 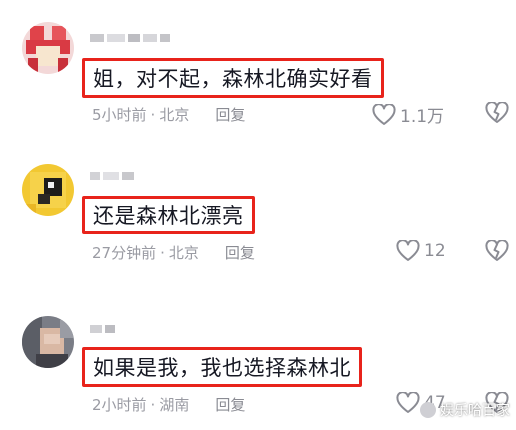 I want to click on comment-time: 27分钟前, so click(x=124, y=253).